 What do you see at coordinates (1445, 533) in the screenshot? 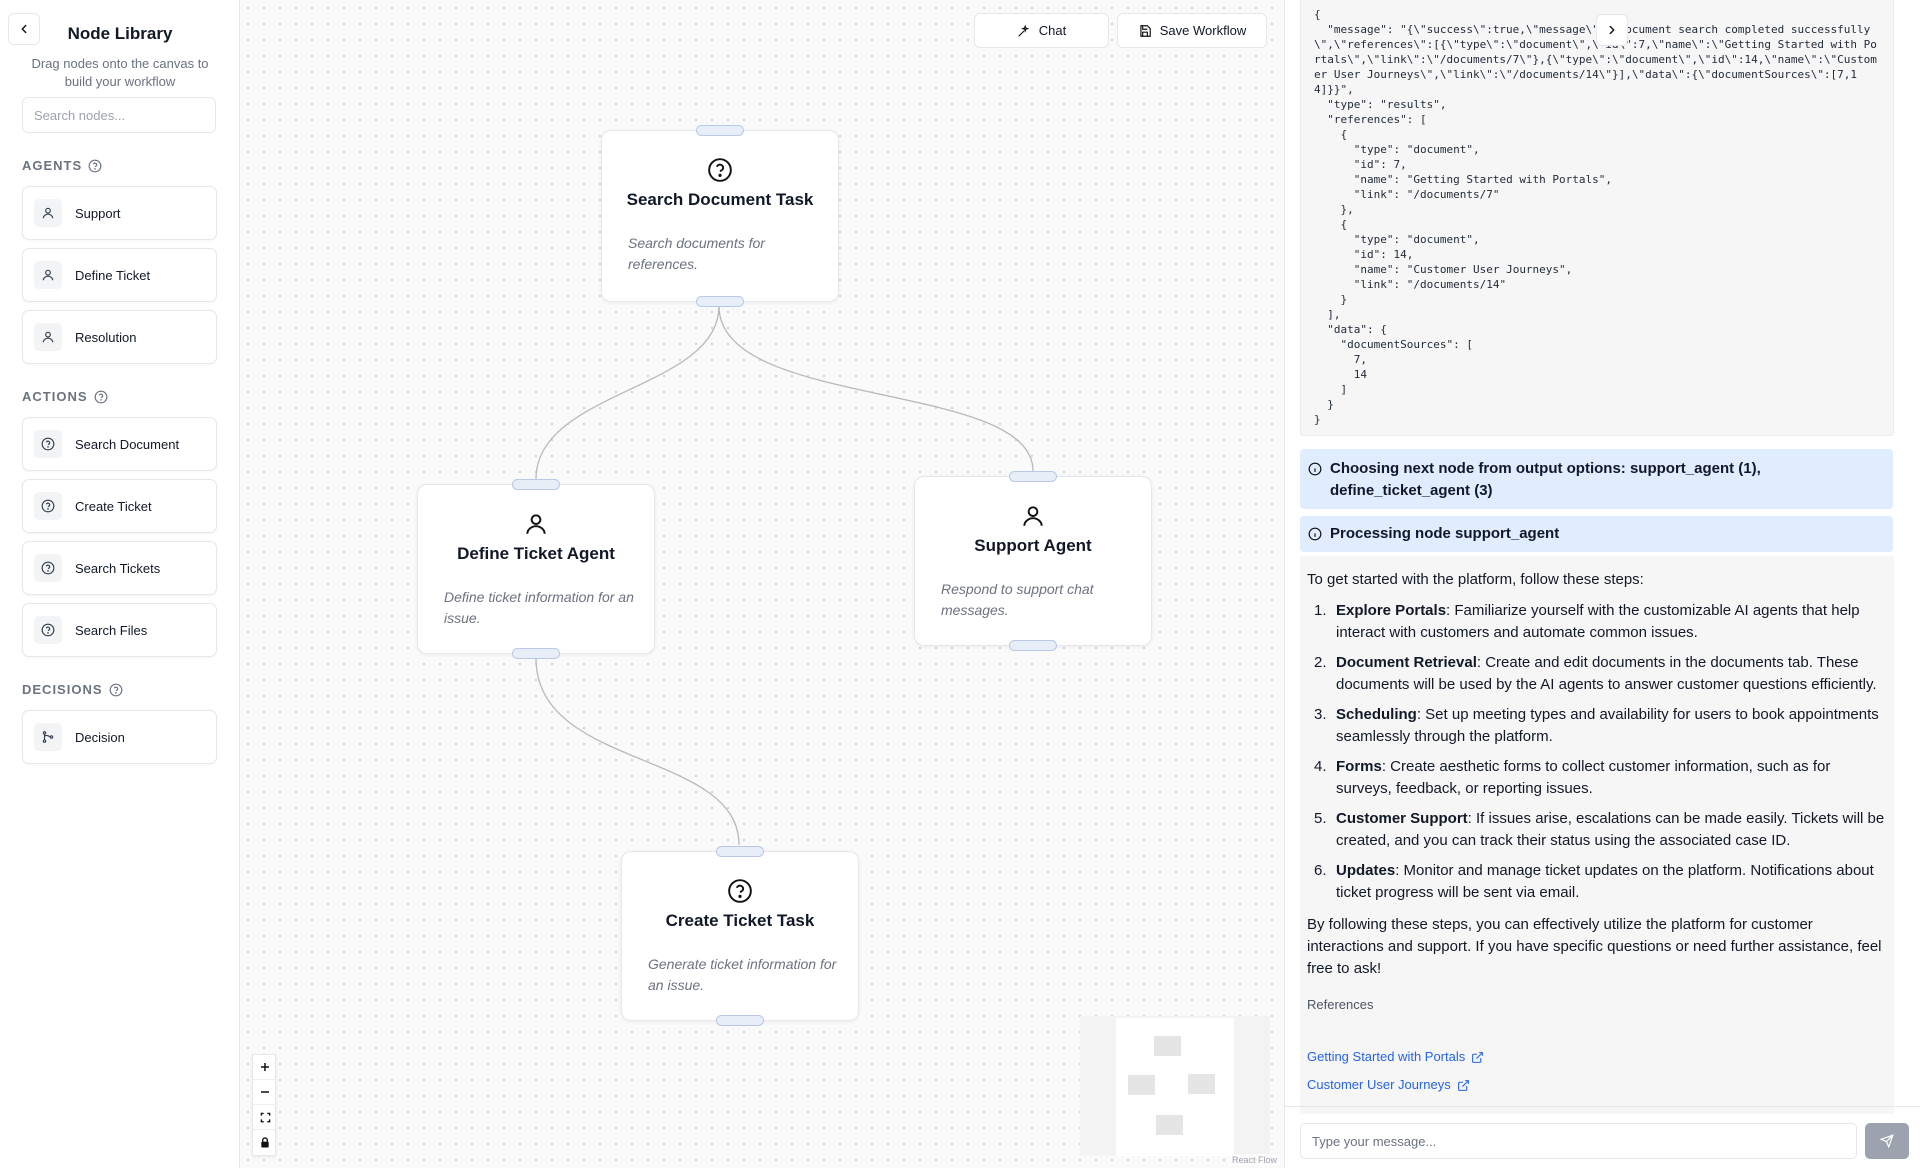
I see `status-text: Processing node support_agent` at bounding box center [1445, 533].